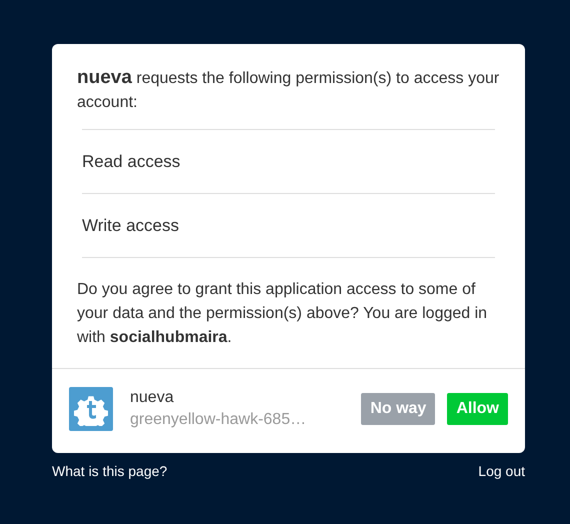 The width and height of the screenshot is (570, 524). I want to click on app-name: nueva, so click(152, 398).